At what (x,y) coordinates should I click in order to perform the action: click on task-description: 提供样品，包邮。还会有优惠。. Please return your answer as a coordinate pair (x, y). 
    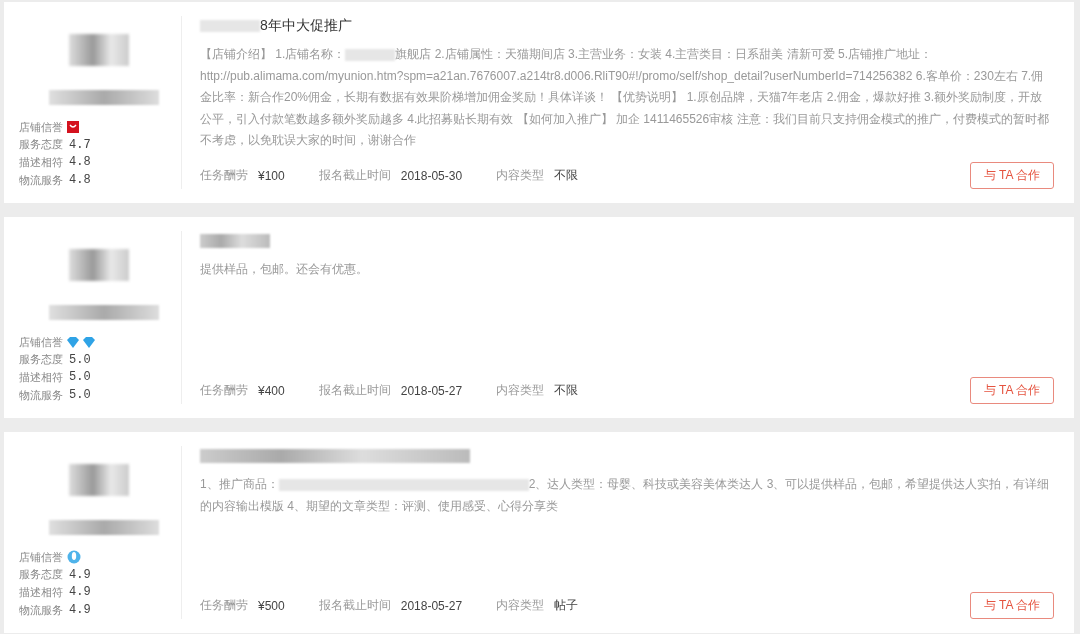
    Looking at the image, I should click on (284, 269).